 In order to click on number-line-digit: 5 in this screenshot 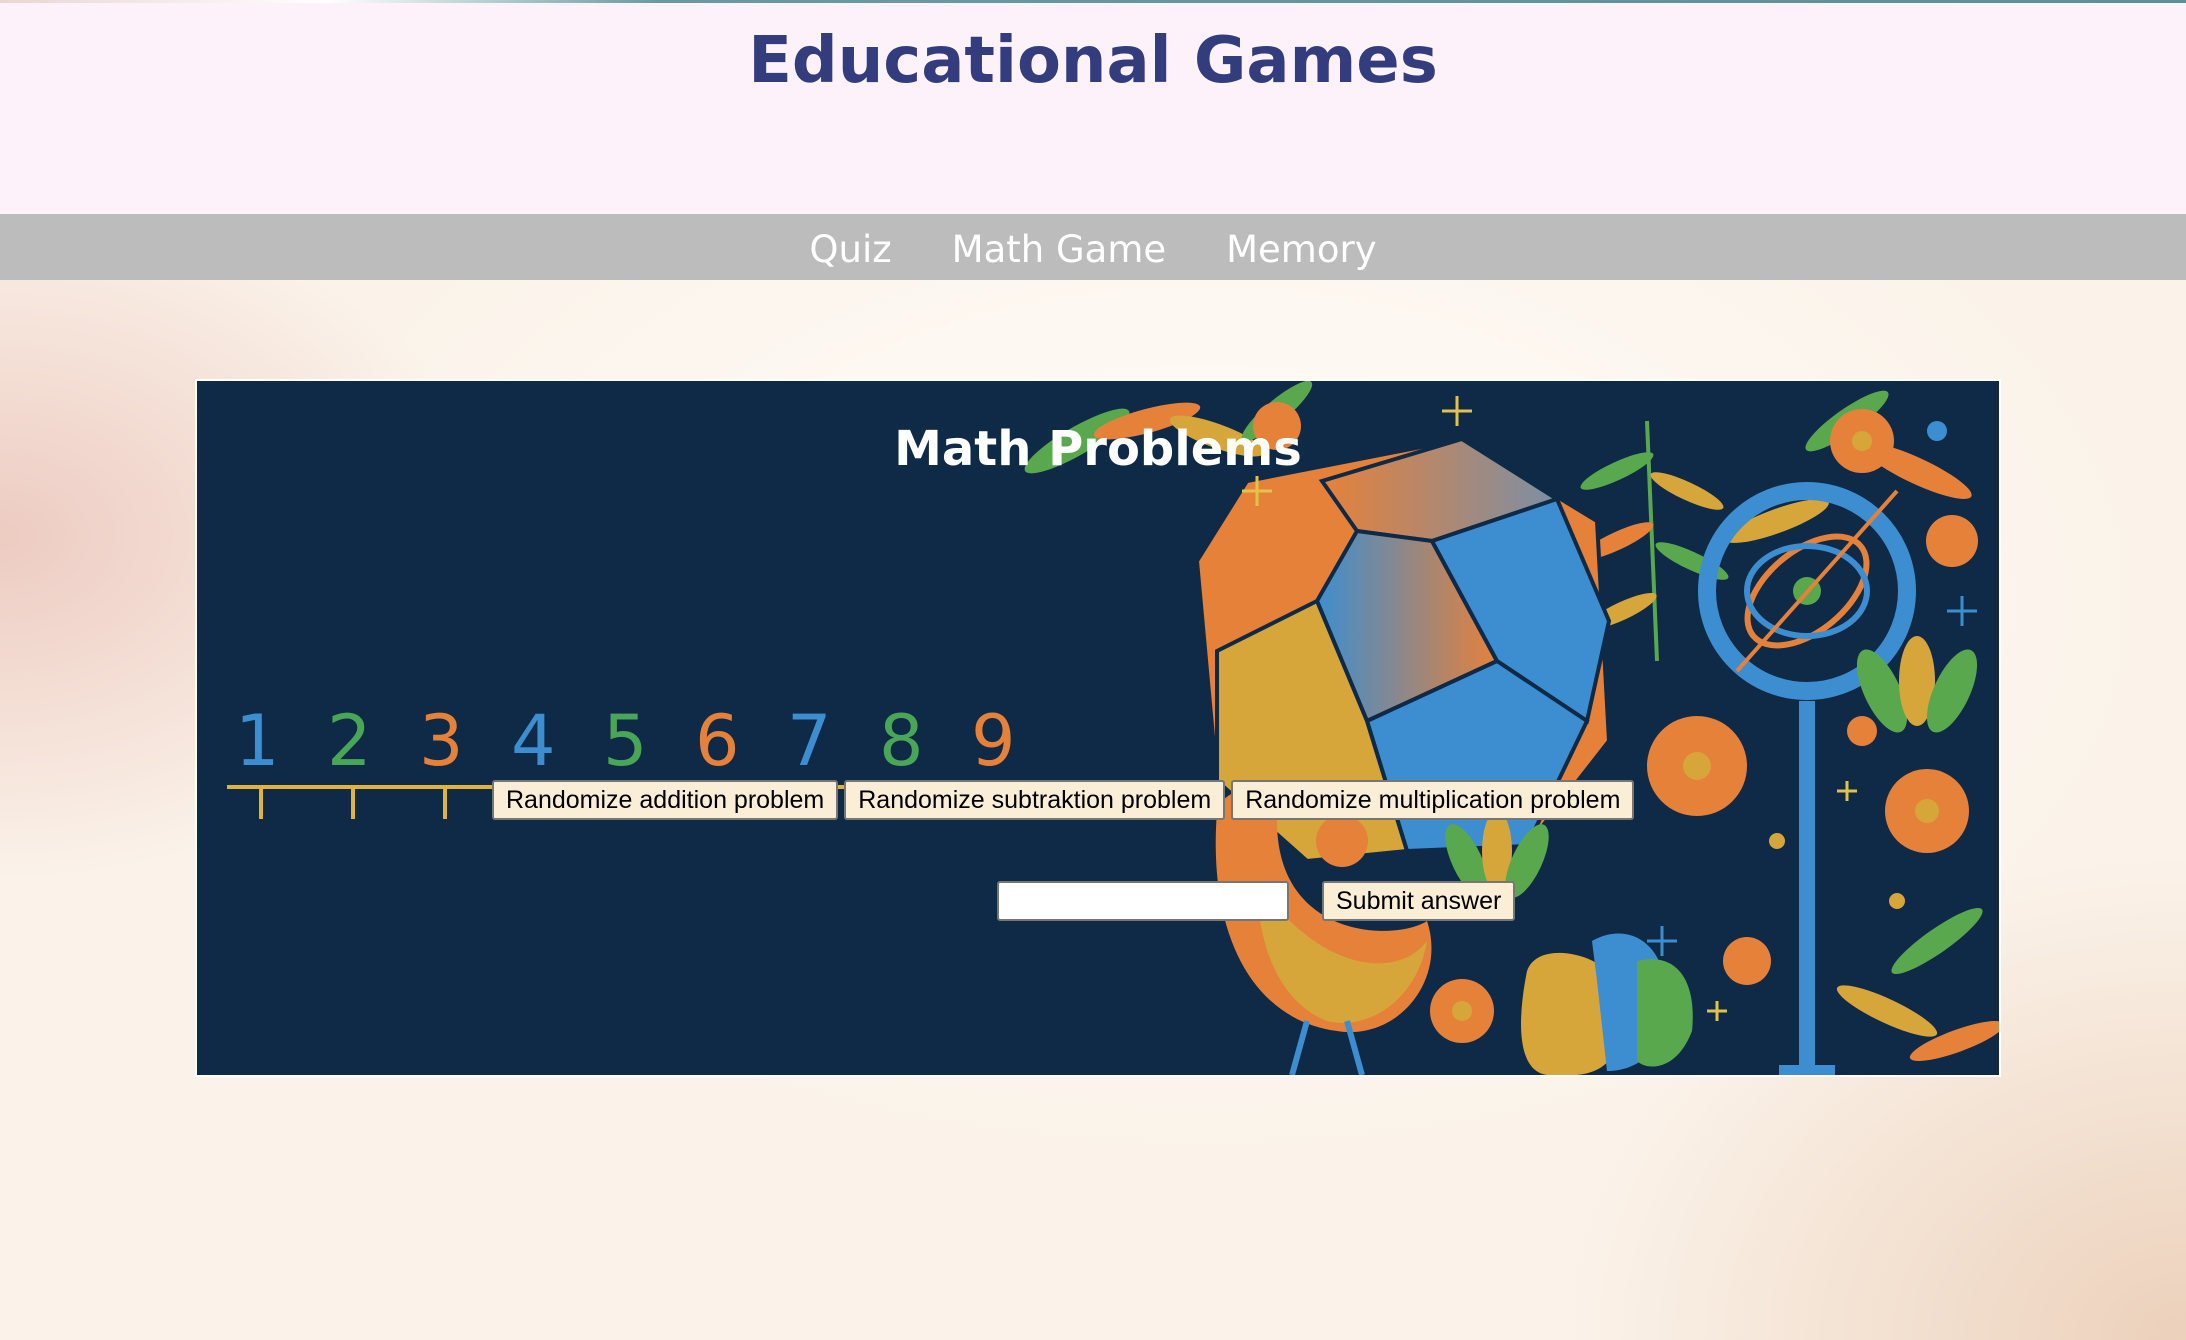, I will do `click(625, 741)`.